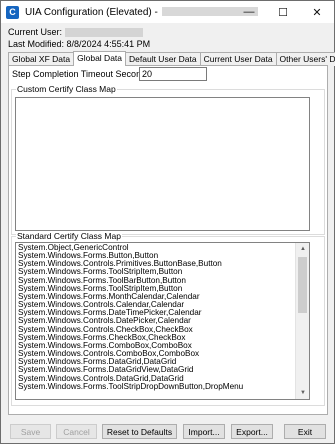 Image resolution: width=335 pixels, height=444 pixels. Describe the element at coordinates (76, 431) in the screenshot. I see `cancel-button: Cancel` at that location.